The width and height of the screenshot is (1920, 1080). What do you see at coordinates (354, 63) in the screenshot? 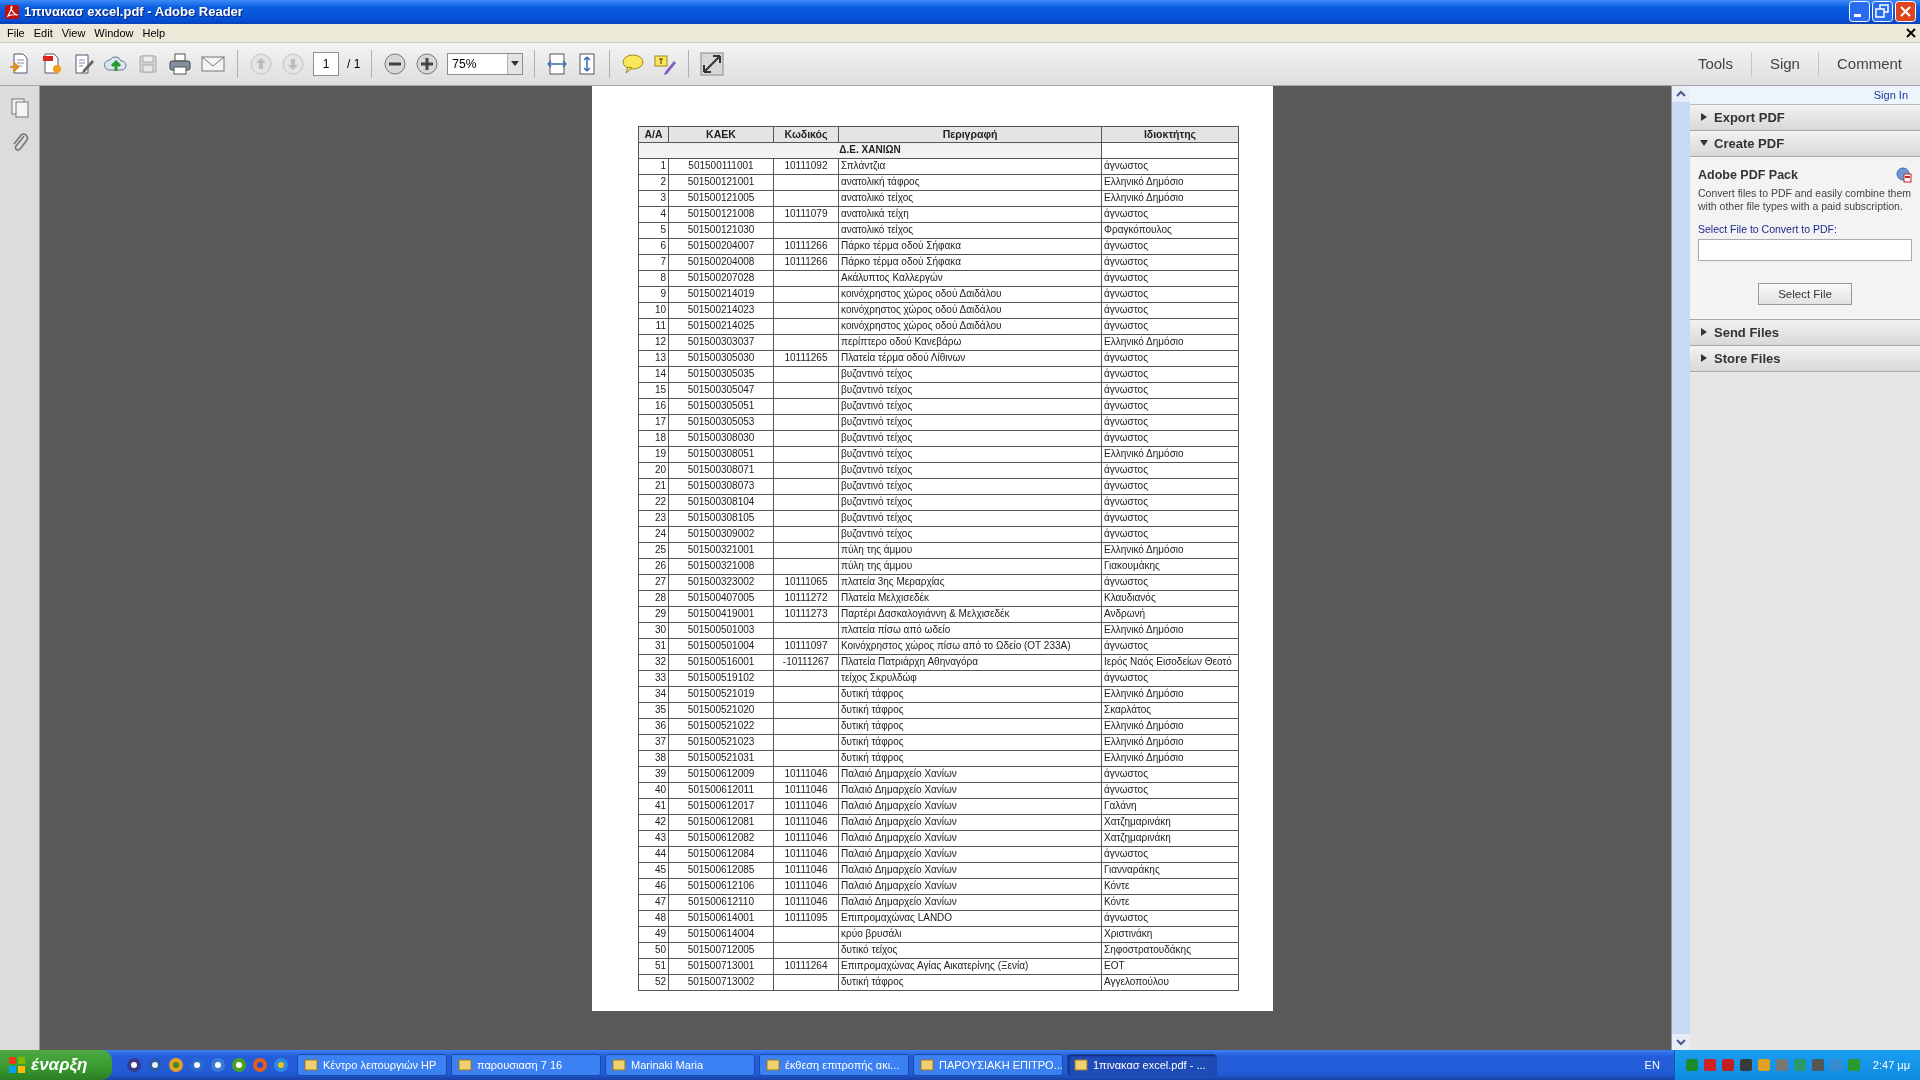
I see `page-count: / 1` at bounding box center [354, 63].